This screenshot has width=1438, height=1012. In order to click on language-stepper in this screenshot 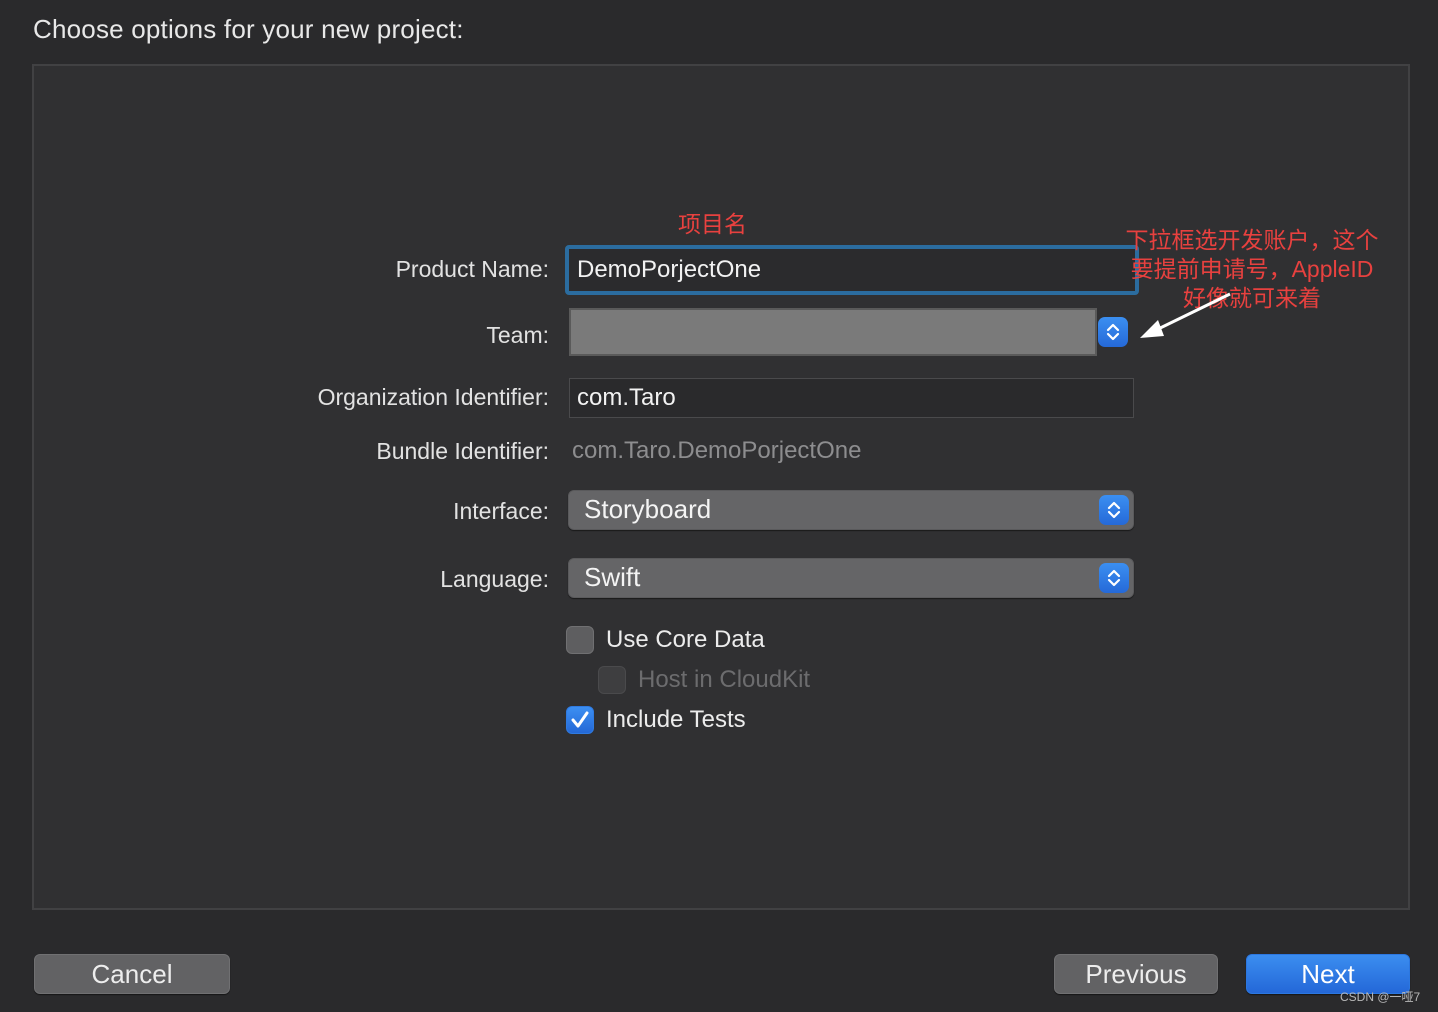, I will do `click(1114, 578)`.